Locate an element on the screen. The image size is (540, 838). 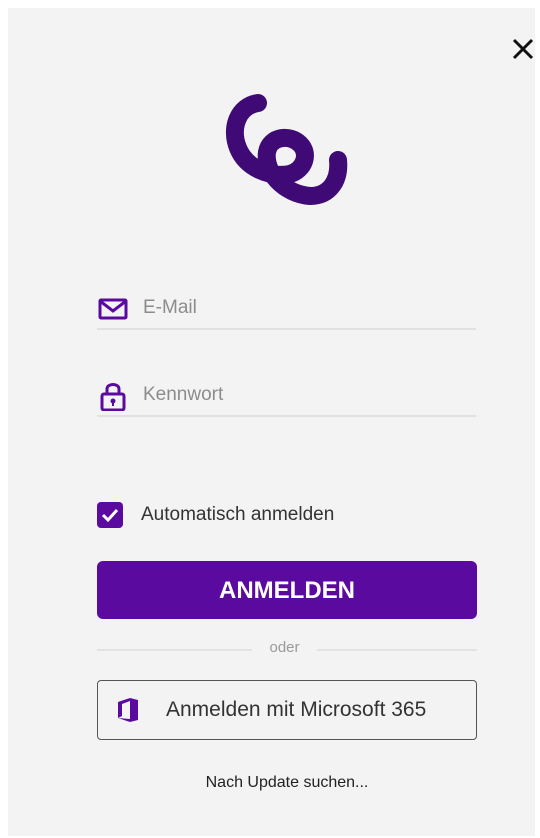
divider-line-left is located at coordinates (174, 650).